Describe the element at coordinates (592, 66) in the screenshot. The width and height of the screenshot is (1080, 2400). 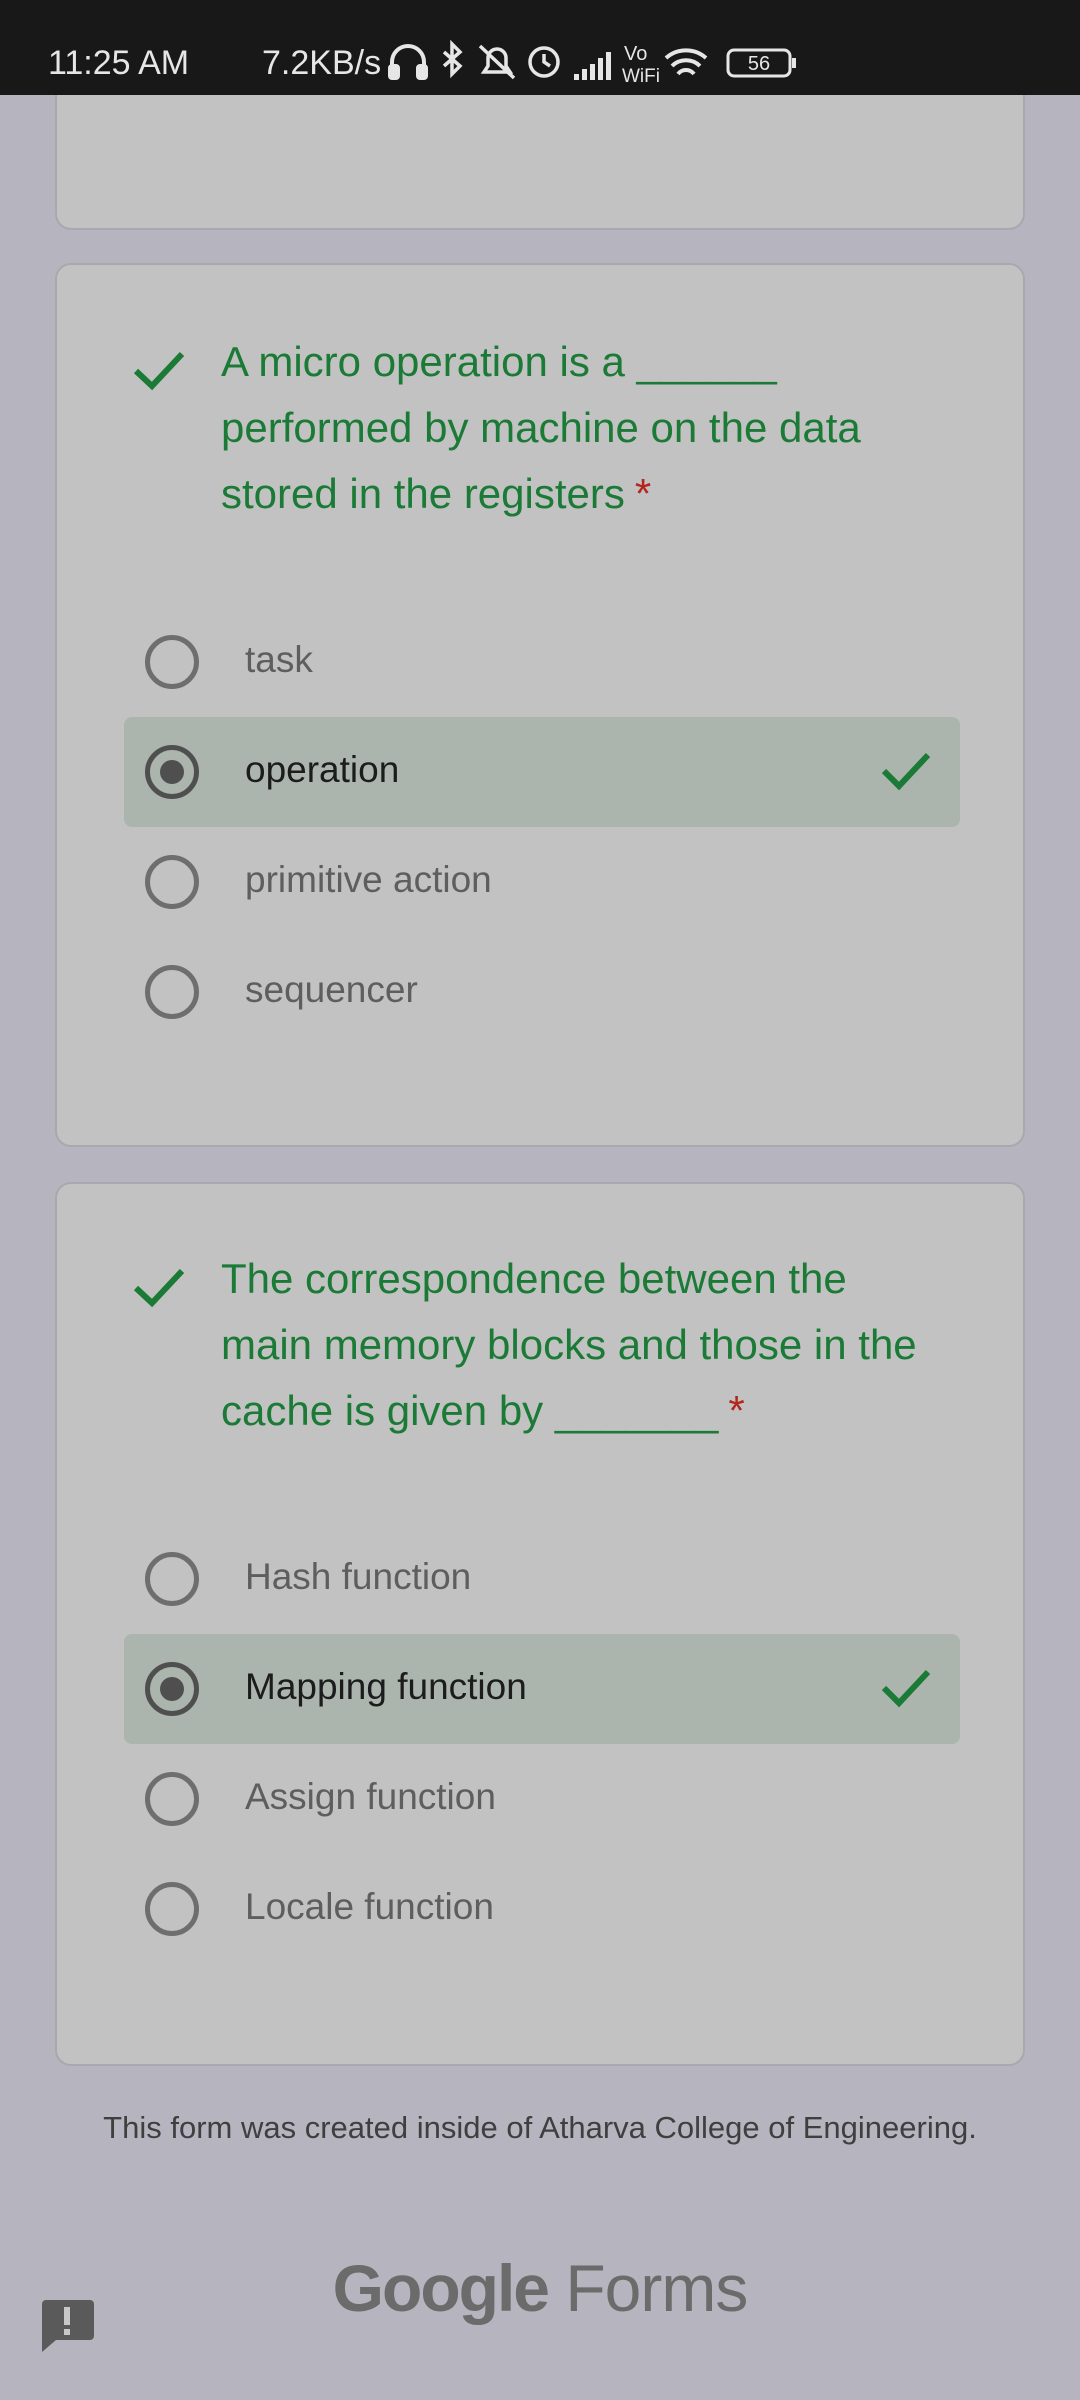
I see `signal-icon` at that location.